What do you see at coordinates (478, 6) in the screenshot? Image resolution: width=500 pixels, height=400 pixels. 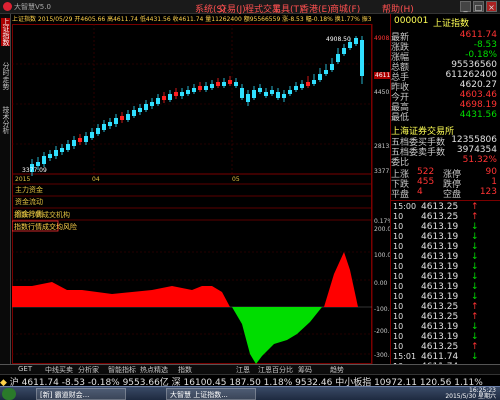 I see `maximize-button: □` at bounding box center [478, 6].